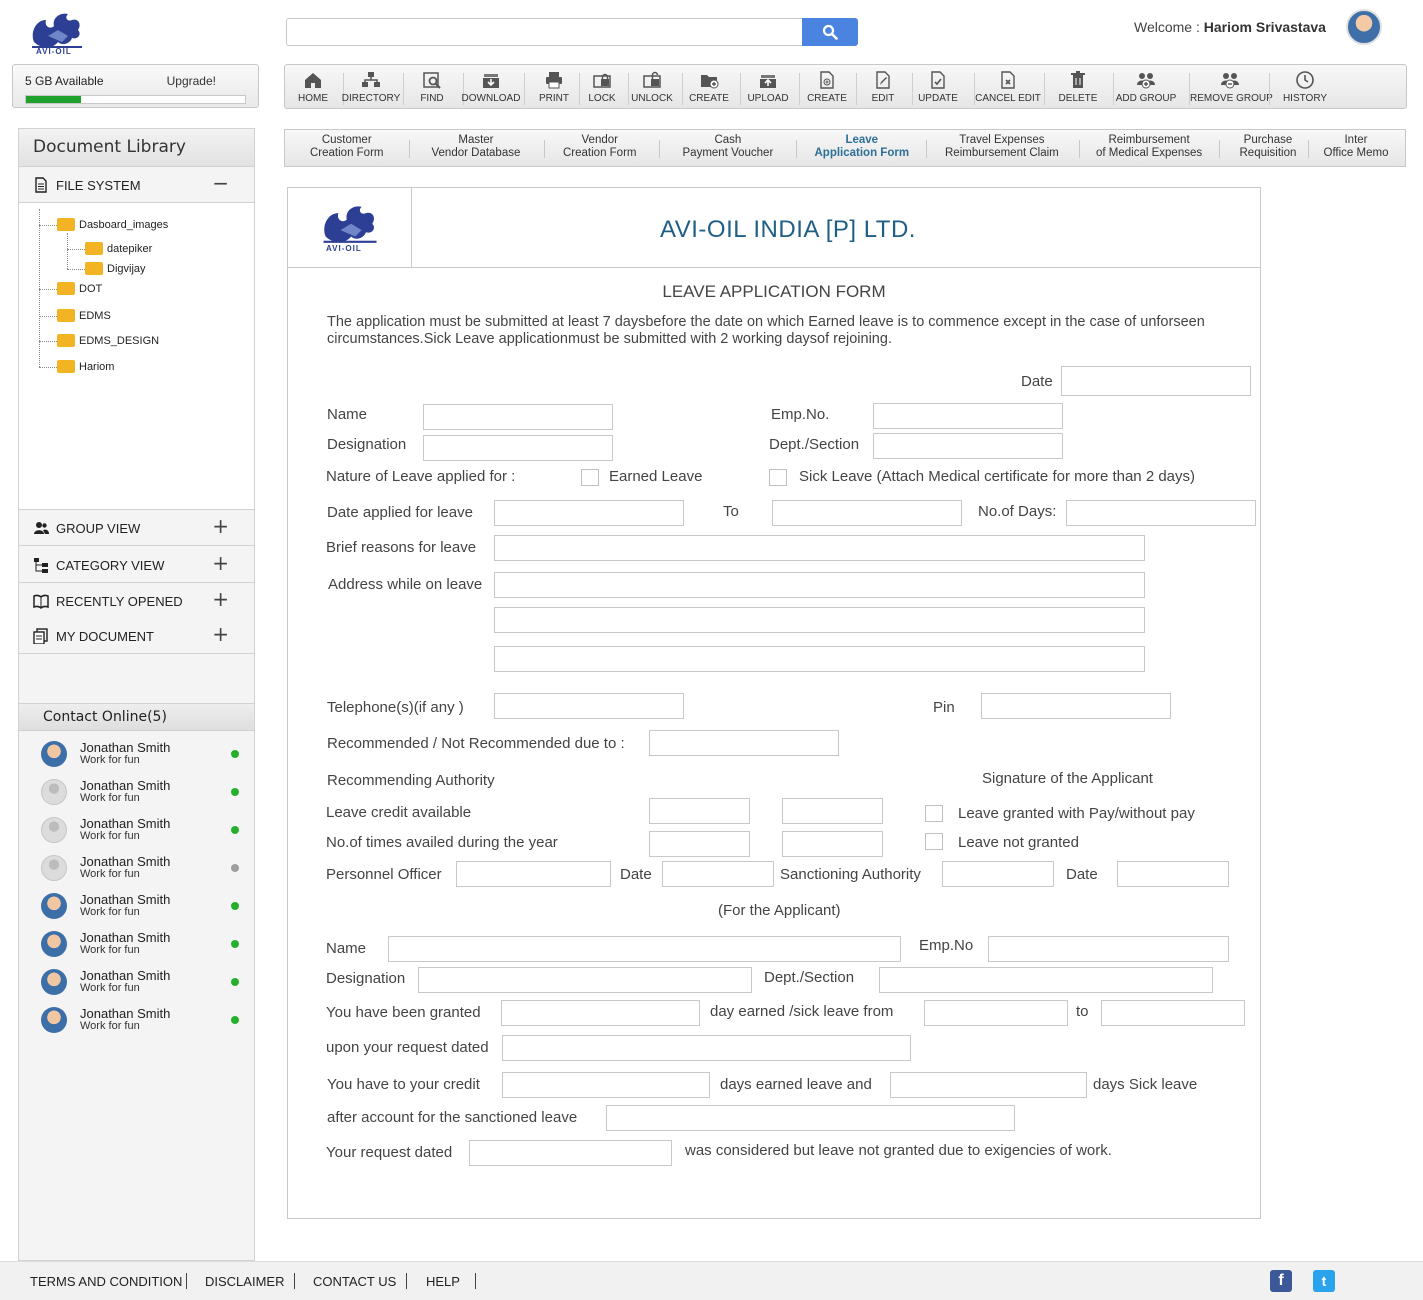  I want to click on tab-cash-payment-voucher: Cash Payment Voucher, so click(728, 147).